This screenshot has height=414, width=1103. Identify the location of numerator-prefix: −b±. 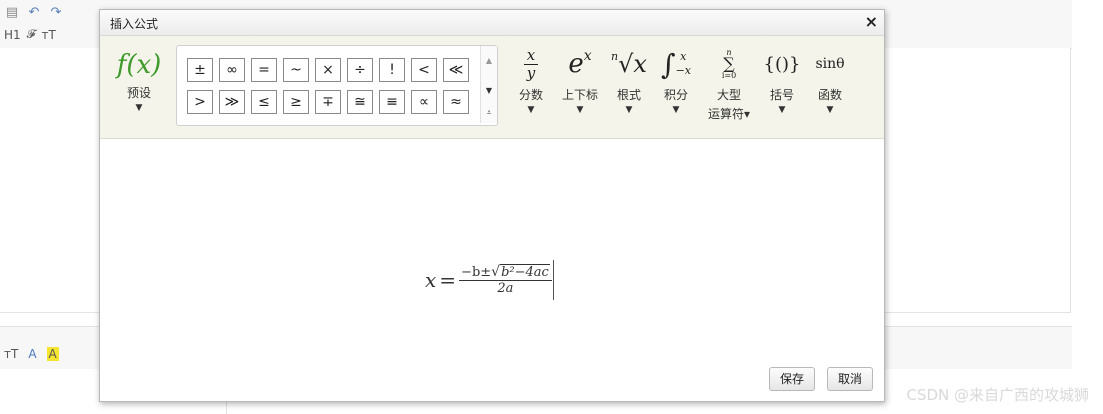
(476, 272).